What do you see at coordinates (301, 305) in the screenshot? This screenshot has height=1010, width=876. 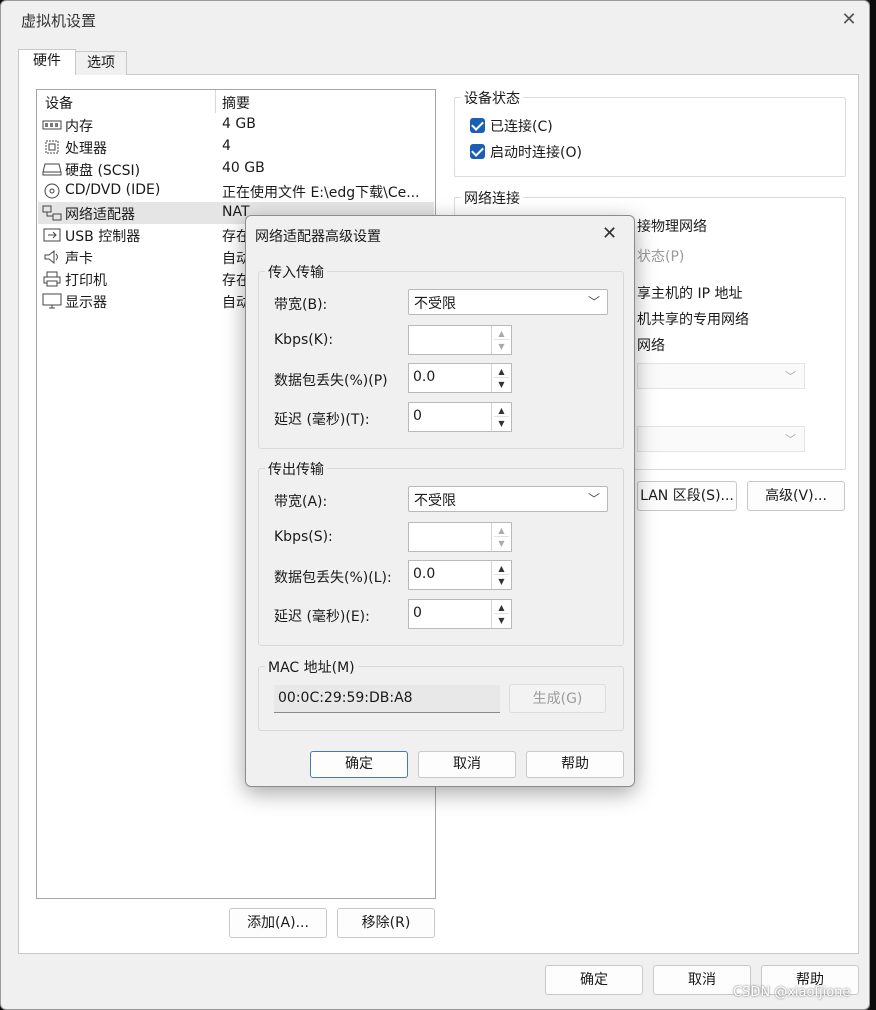 I see `incoming-bandwidth-label: 带宽(B):` at bounding box center [301, 305].